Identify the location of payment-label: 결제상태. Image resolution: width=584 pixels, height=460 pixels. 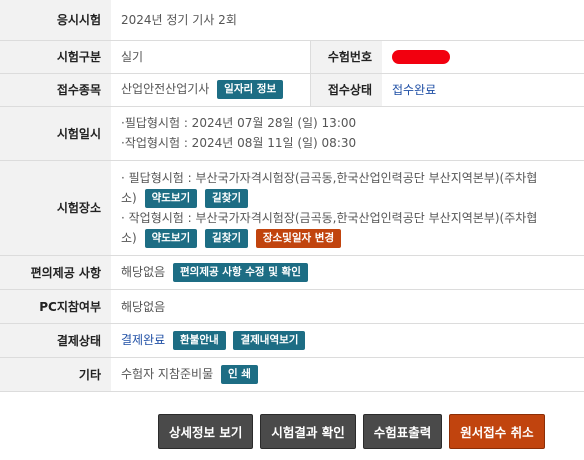
(55, 340).